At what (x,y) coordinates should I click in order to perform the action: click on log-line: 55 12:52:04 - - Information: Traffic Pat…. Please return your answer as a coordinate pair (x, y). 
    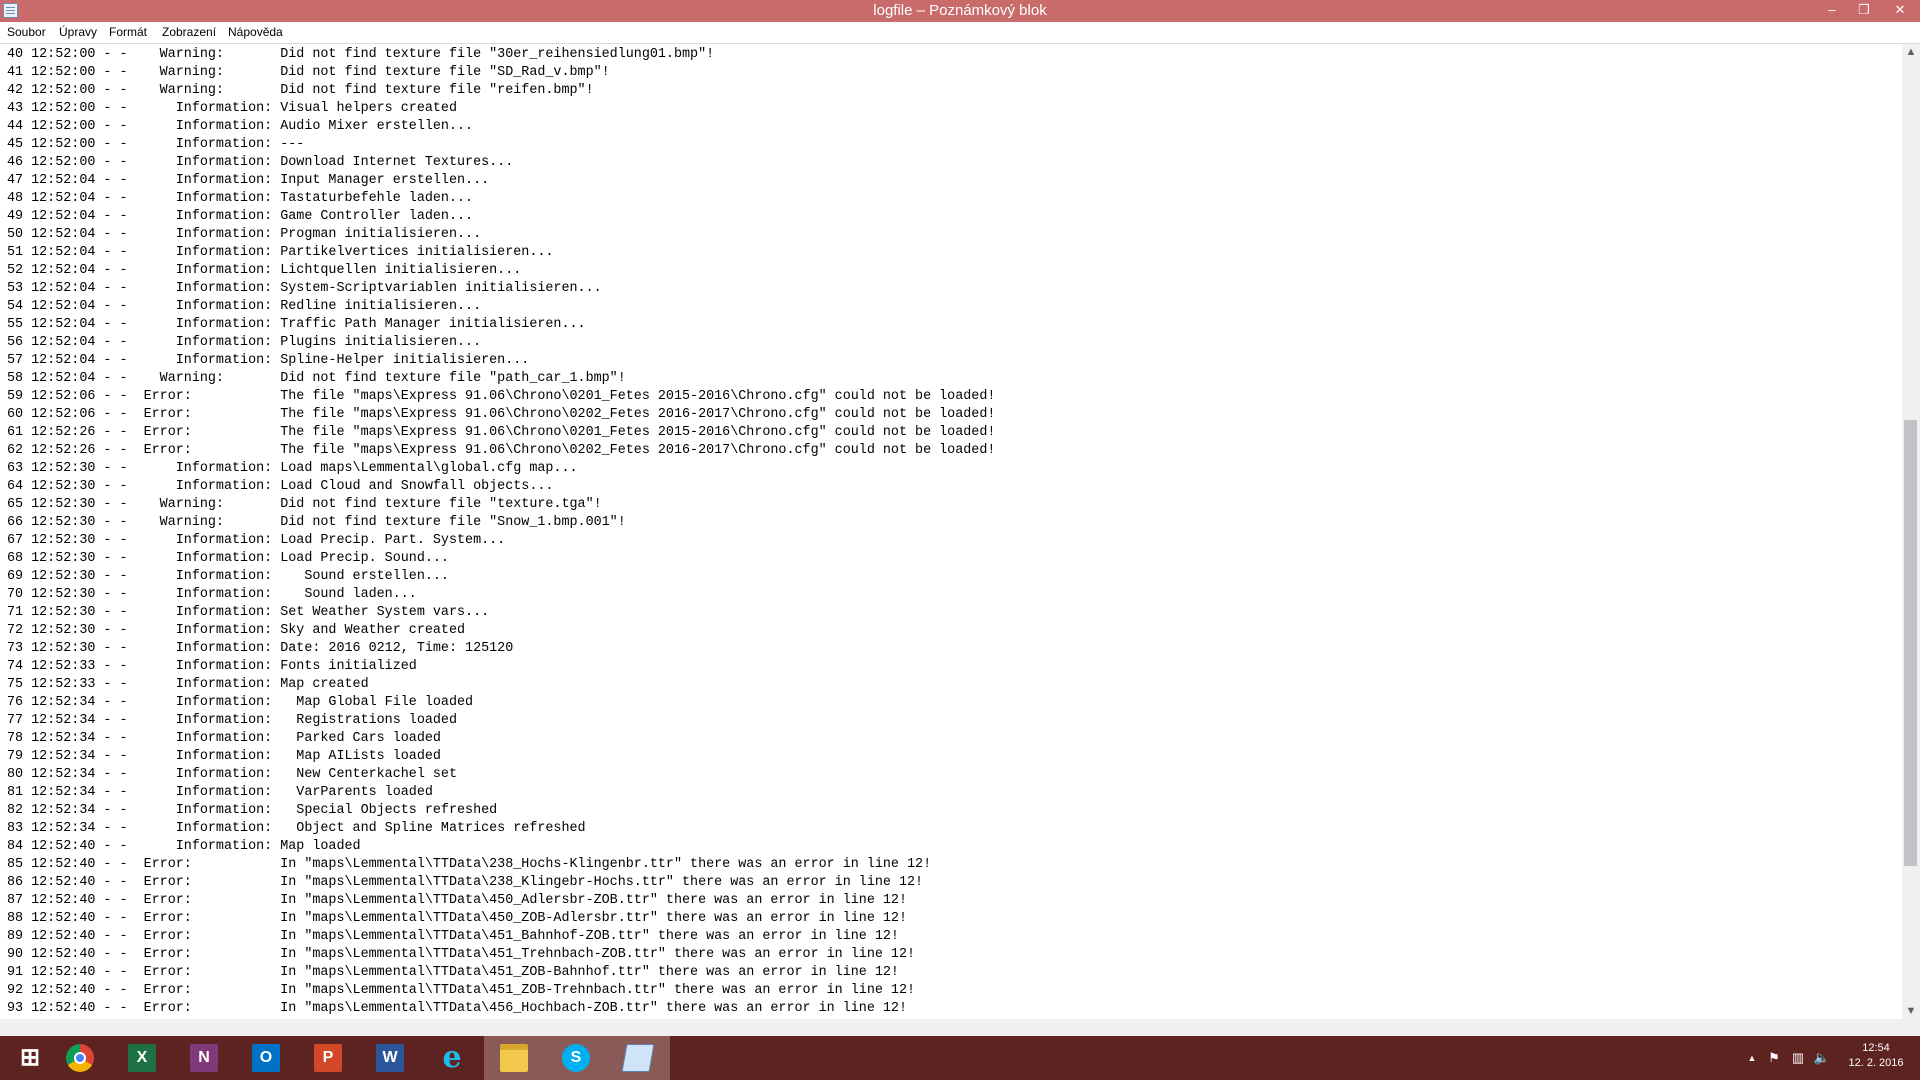
    Looking at the image, I should click on (296, 324).